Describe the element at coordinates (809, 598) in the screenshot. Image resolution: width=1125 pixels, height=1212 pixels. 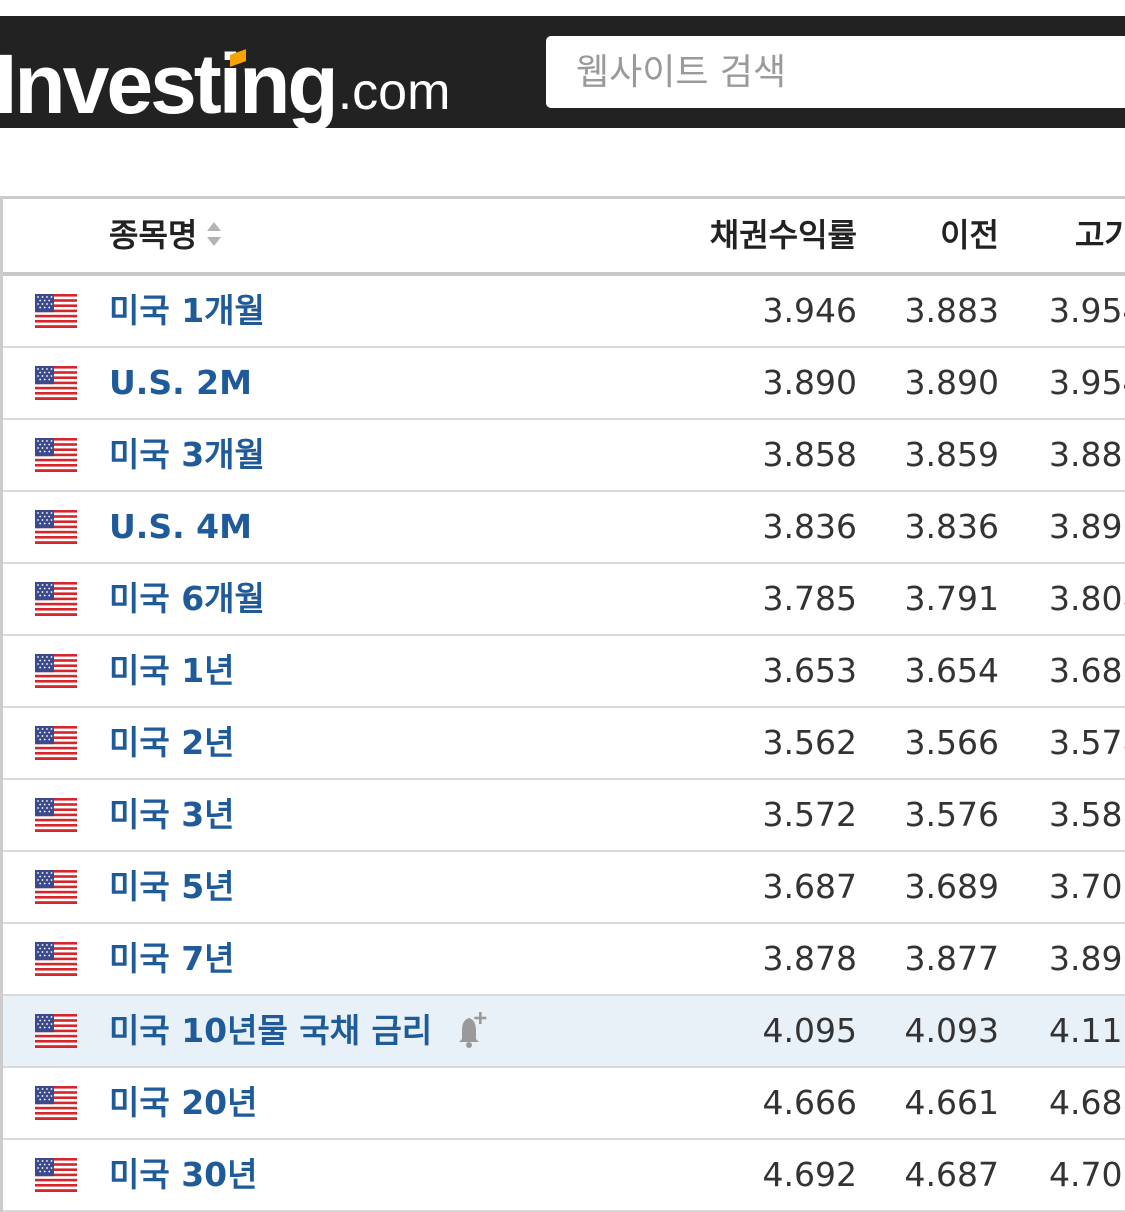
I see `yield-cell: 3.785` at that location.